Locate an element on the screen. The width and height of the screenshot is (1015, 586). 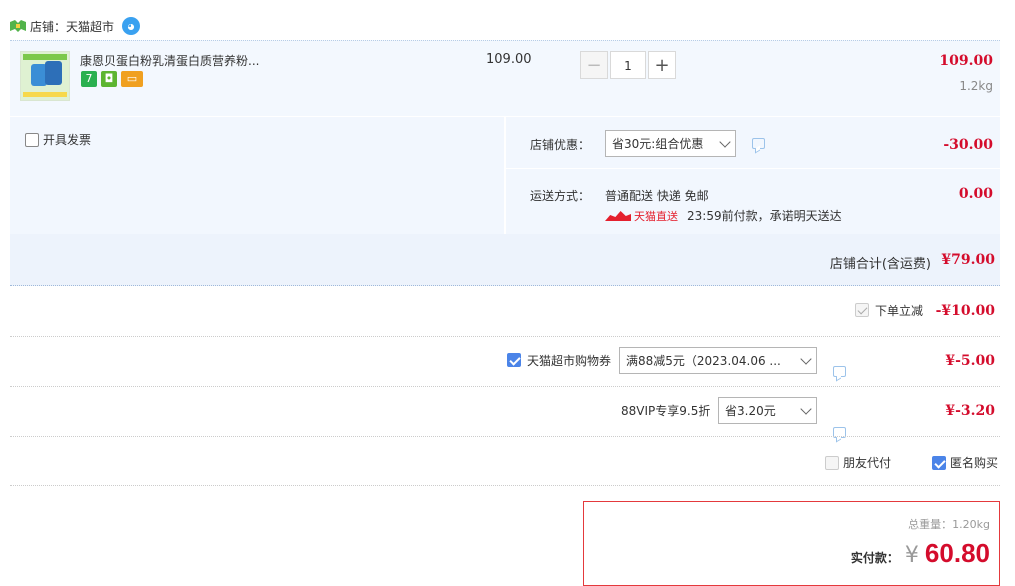
order-discount-option is located at coordinates (862, 311).